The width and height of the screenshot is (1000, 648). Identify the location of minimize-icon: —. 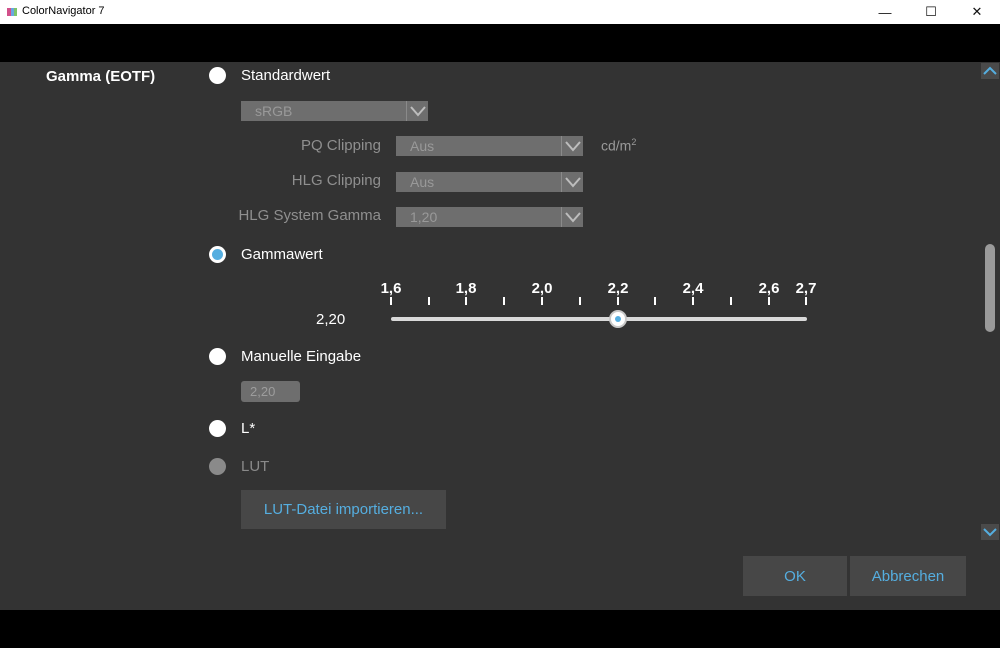
(885, 12).